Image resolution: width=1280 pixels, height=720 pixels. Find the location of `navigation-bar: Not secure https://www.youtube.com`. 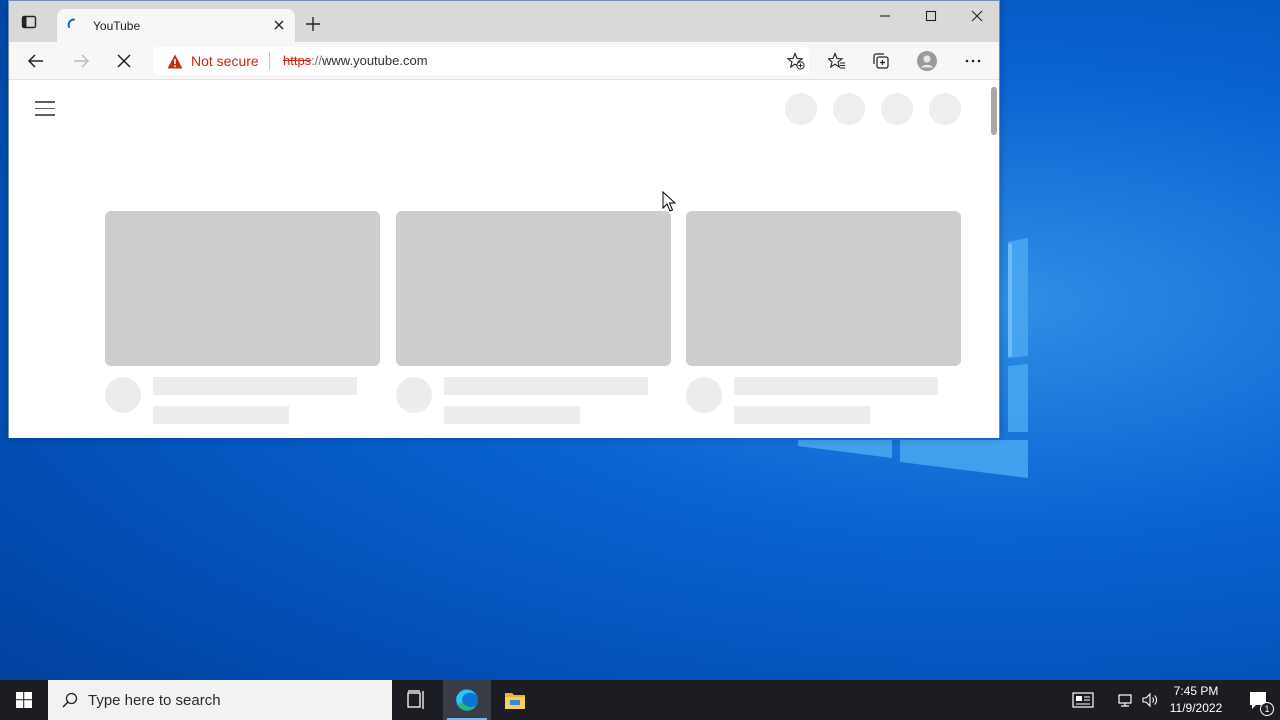

navigation-bar: Not secure https://www.youtube.com is located at coordinates (504, 61).